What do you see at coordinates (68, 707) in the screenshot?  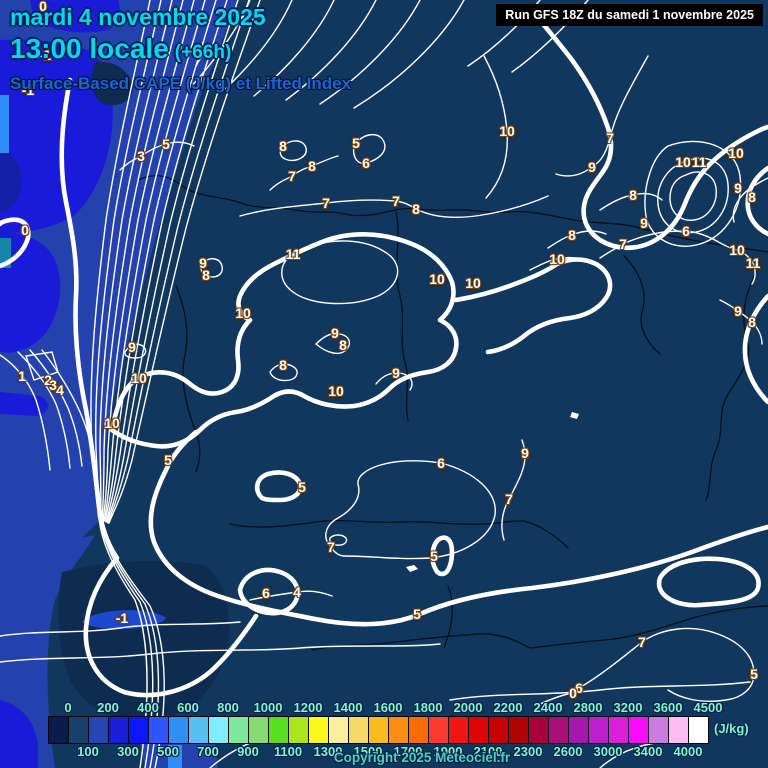 I see `scale-tick-label: 0` at bounding box center [68, 707].